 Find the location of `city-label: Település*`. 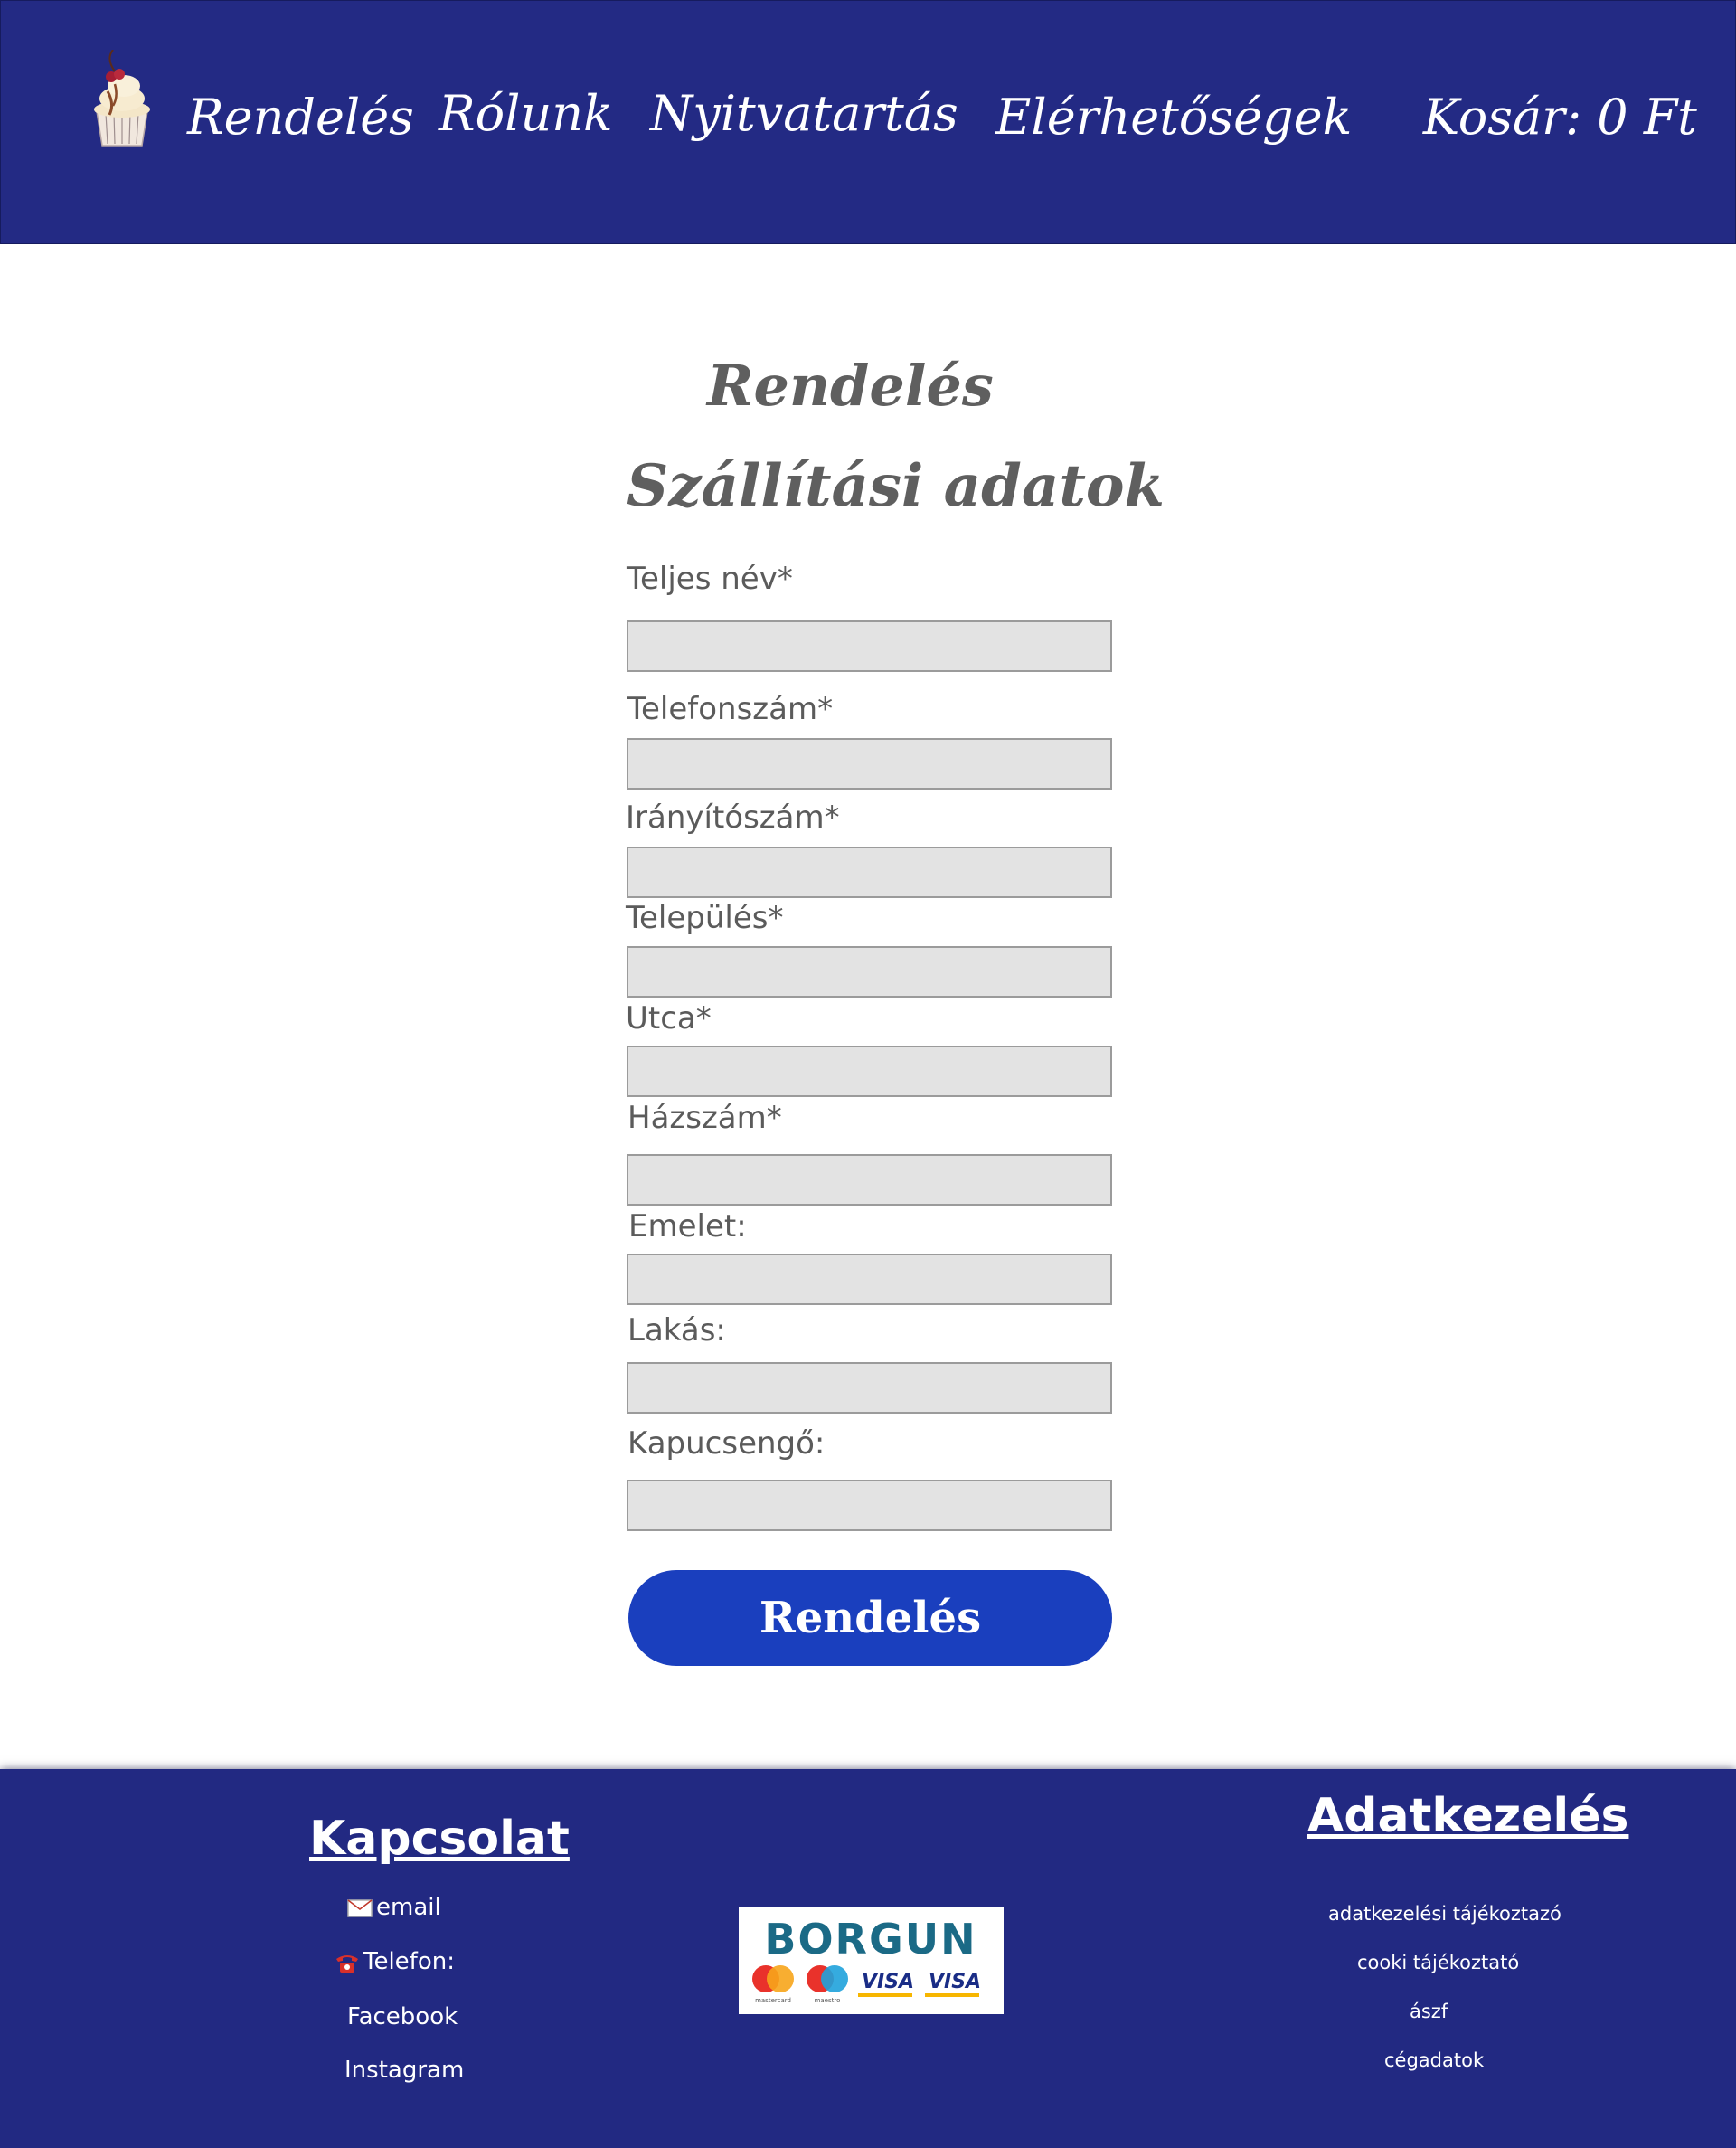

city-label: Település* is located at coordinates (705, 918).